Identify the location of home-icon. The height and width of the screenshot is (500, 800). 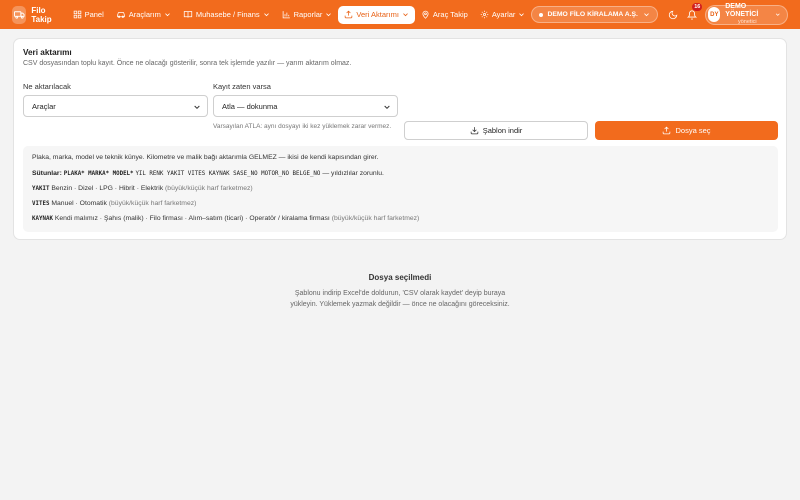
(77, 14).